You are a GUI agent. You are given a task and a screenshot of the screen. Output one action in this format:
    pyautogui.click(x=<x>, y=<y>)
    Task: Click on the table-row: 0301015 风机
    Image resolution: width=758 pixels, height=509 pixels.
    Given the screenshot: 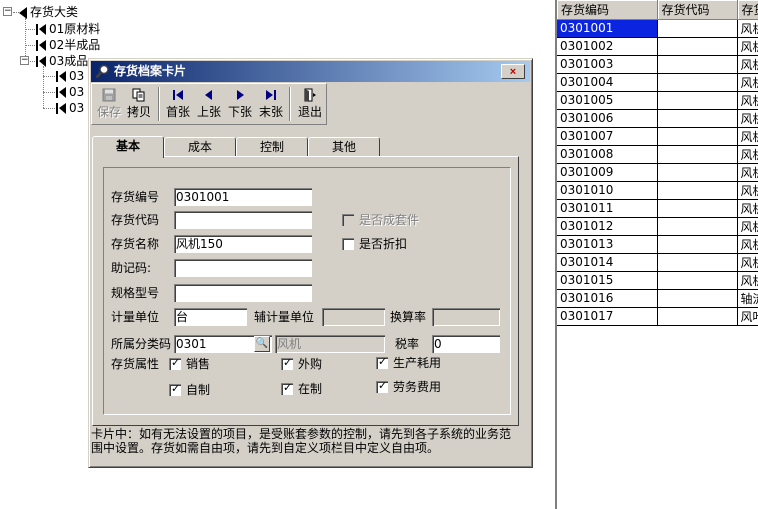 What is the action you would take?
    pyautogui.click(x=657, y=280)
    